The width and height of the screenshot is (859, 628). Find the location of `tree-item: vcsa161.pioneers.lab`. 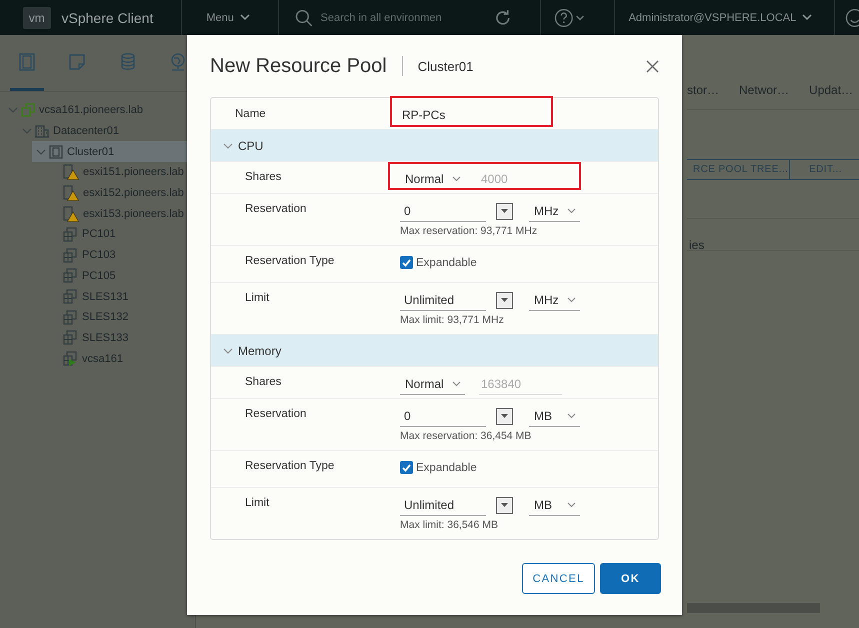

tree-item: vcsa161.pioneers.lab is located at coordinates (97, 110).